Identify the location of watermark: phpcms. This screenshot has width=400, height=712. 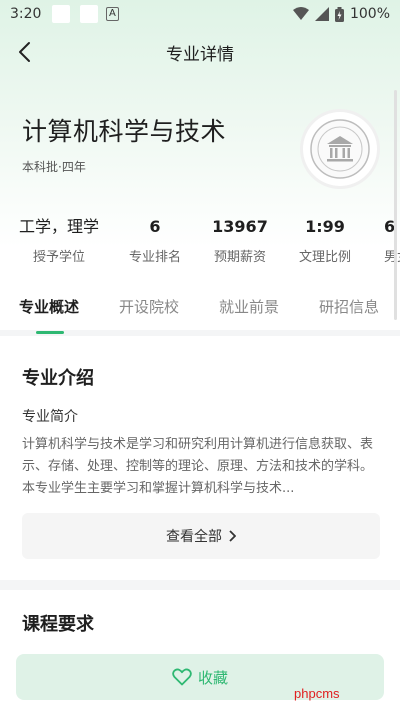
(317, 693).